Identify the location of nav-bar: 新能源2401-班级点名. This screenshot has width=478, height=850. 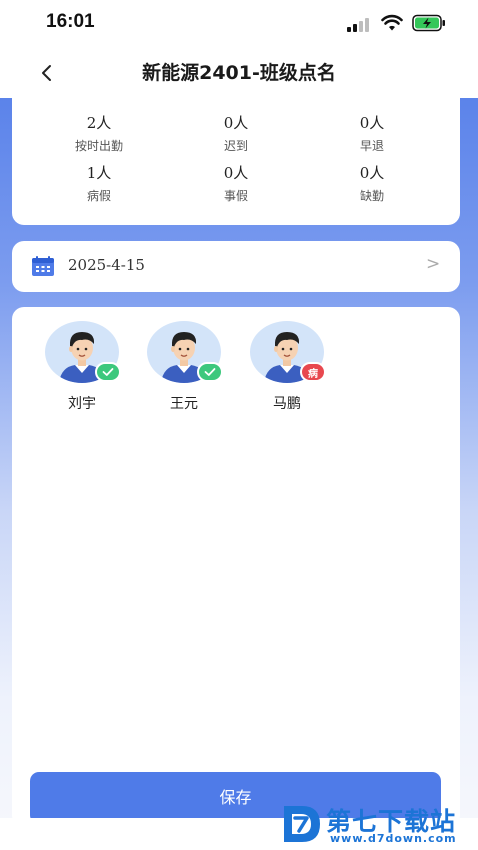
(239, 73).